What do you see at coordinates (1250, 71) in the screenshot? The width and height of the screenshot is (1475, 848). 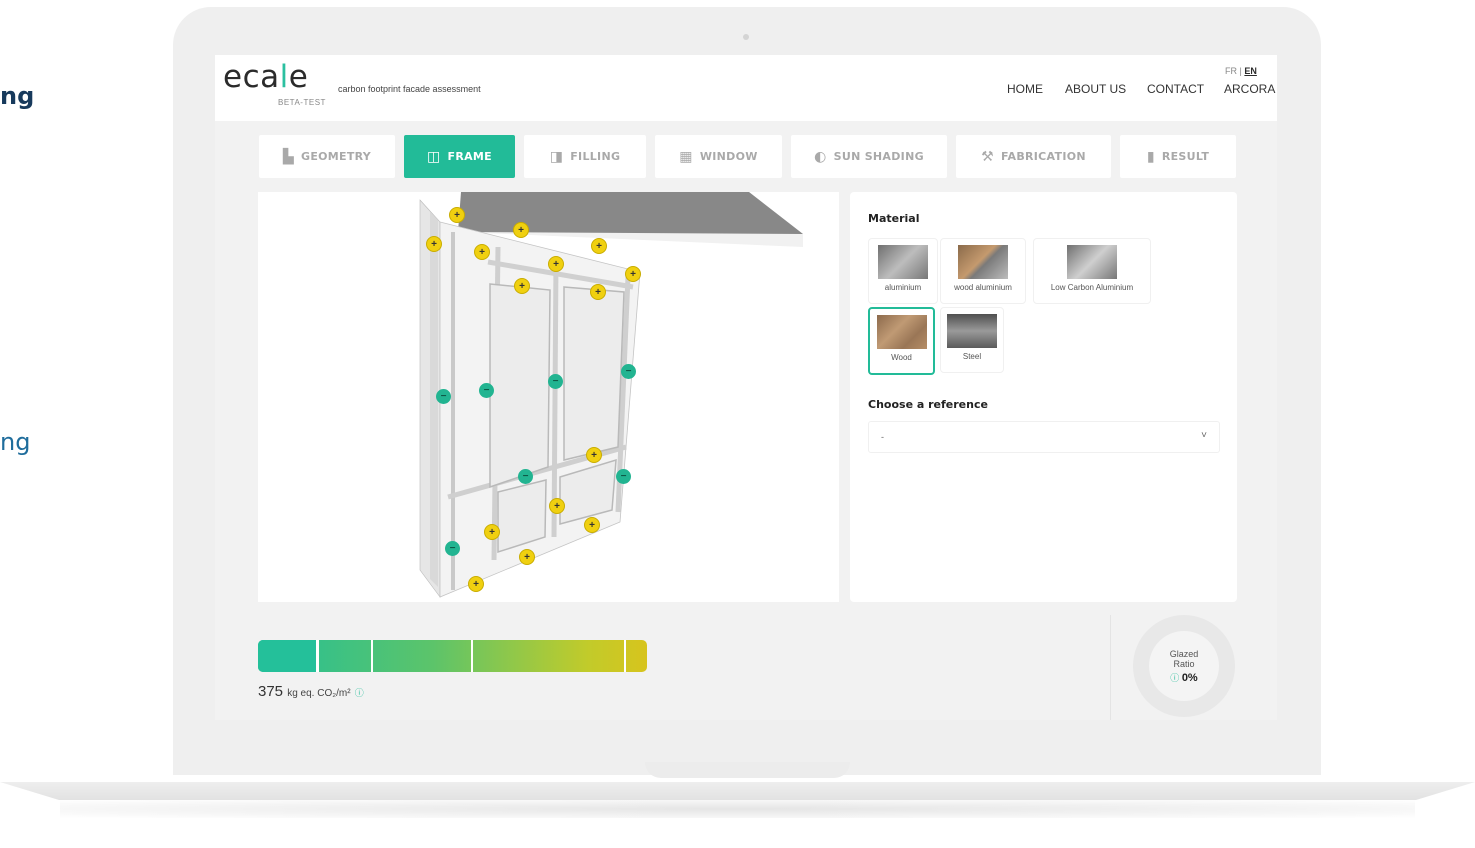 I see `lang-en: EN` at bounding box center [1250, 71].